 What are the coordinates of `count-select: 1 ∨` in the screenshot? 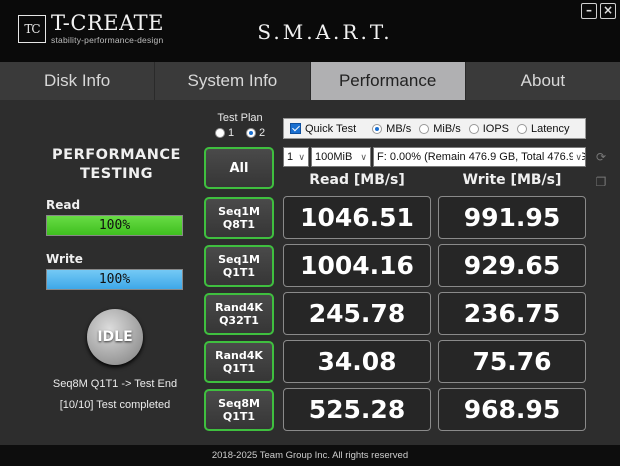 It's located at (296, 157).